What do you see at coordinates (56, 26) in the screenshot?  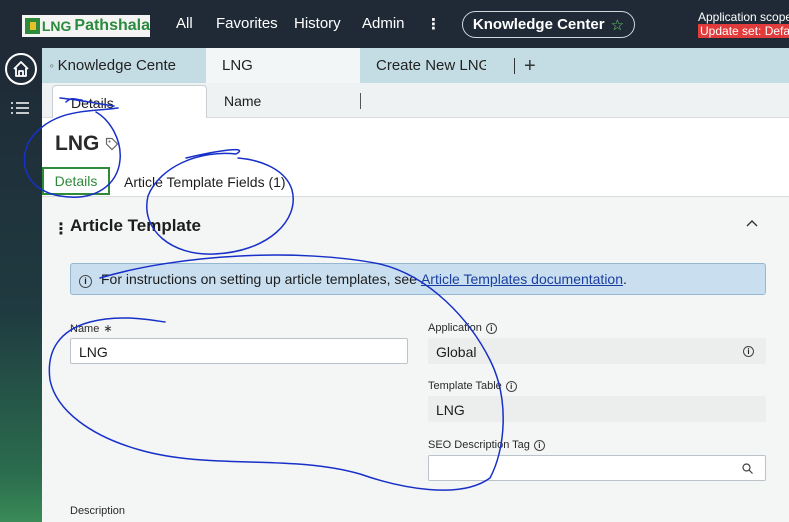 I see `logo-lng-text: LNG` at bounding box center [56, 26].